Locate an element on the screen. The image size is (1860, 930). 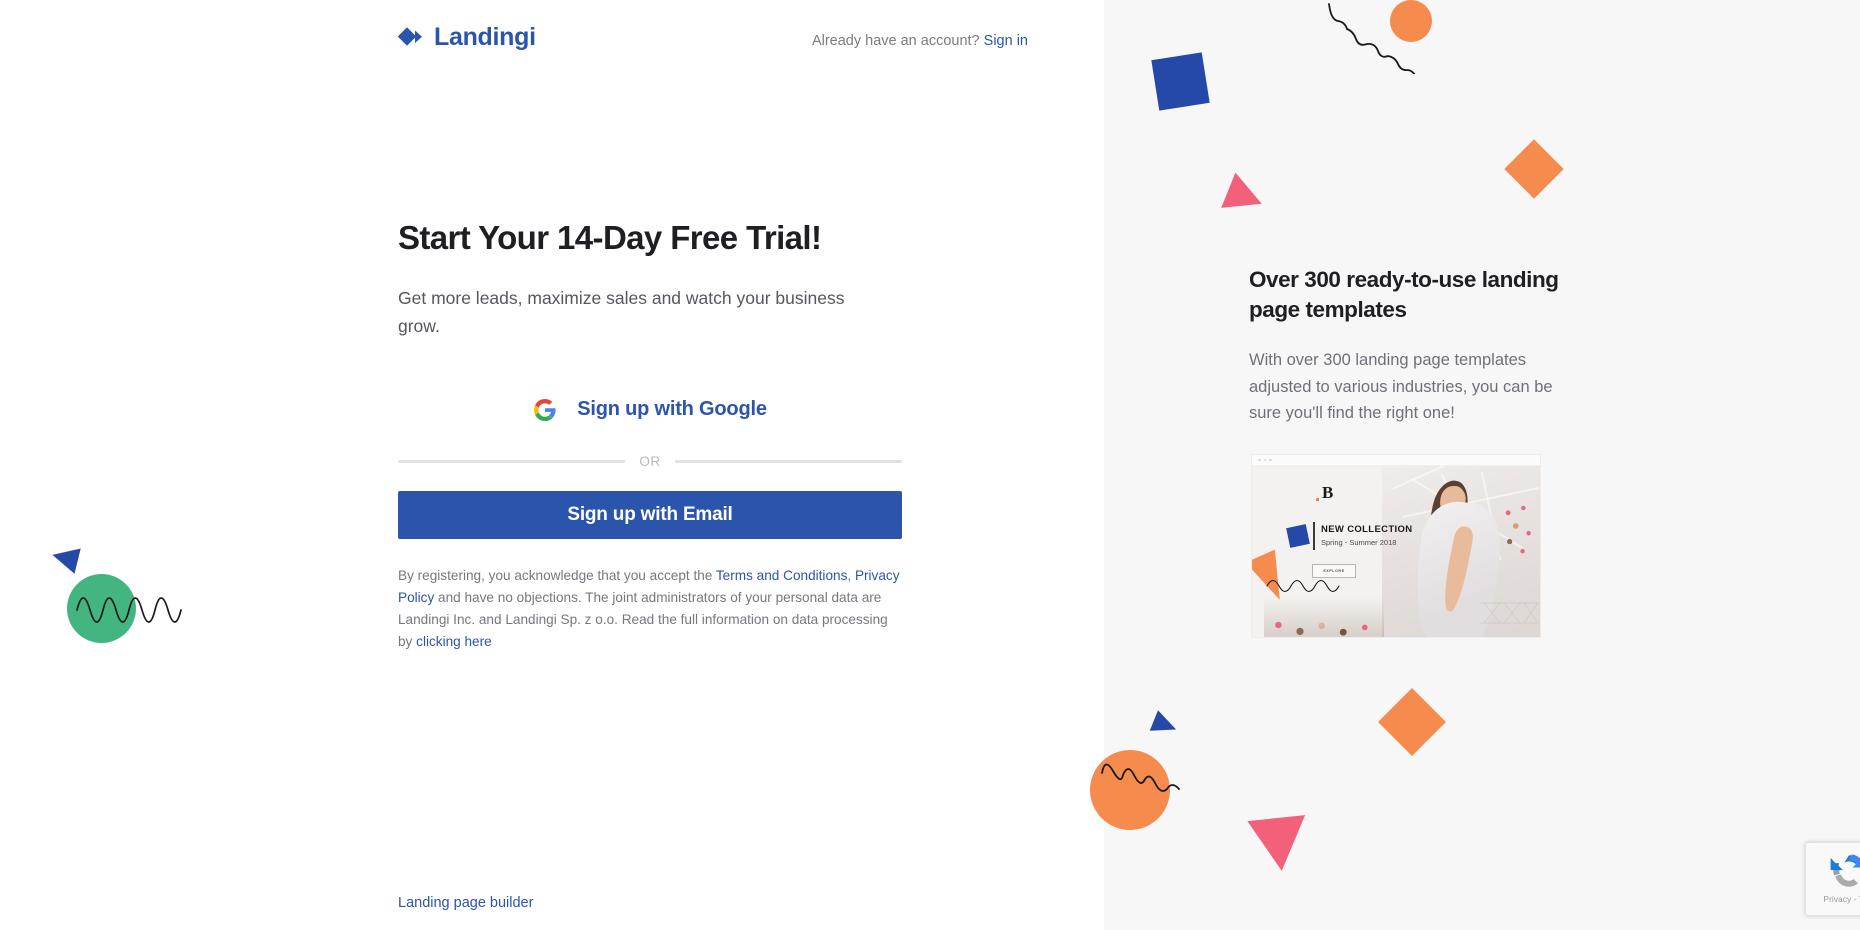
template-headline: NEW COLLECTION is located at coordinates (1367, 529).